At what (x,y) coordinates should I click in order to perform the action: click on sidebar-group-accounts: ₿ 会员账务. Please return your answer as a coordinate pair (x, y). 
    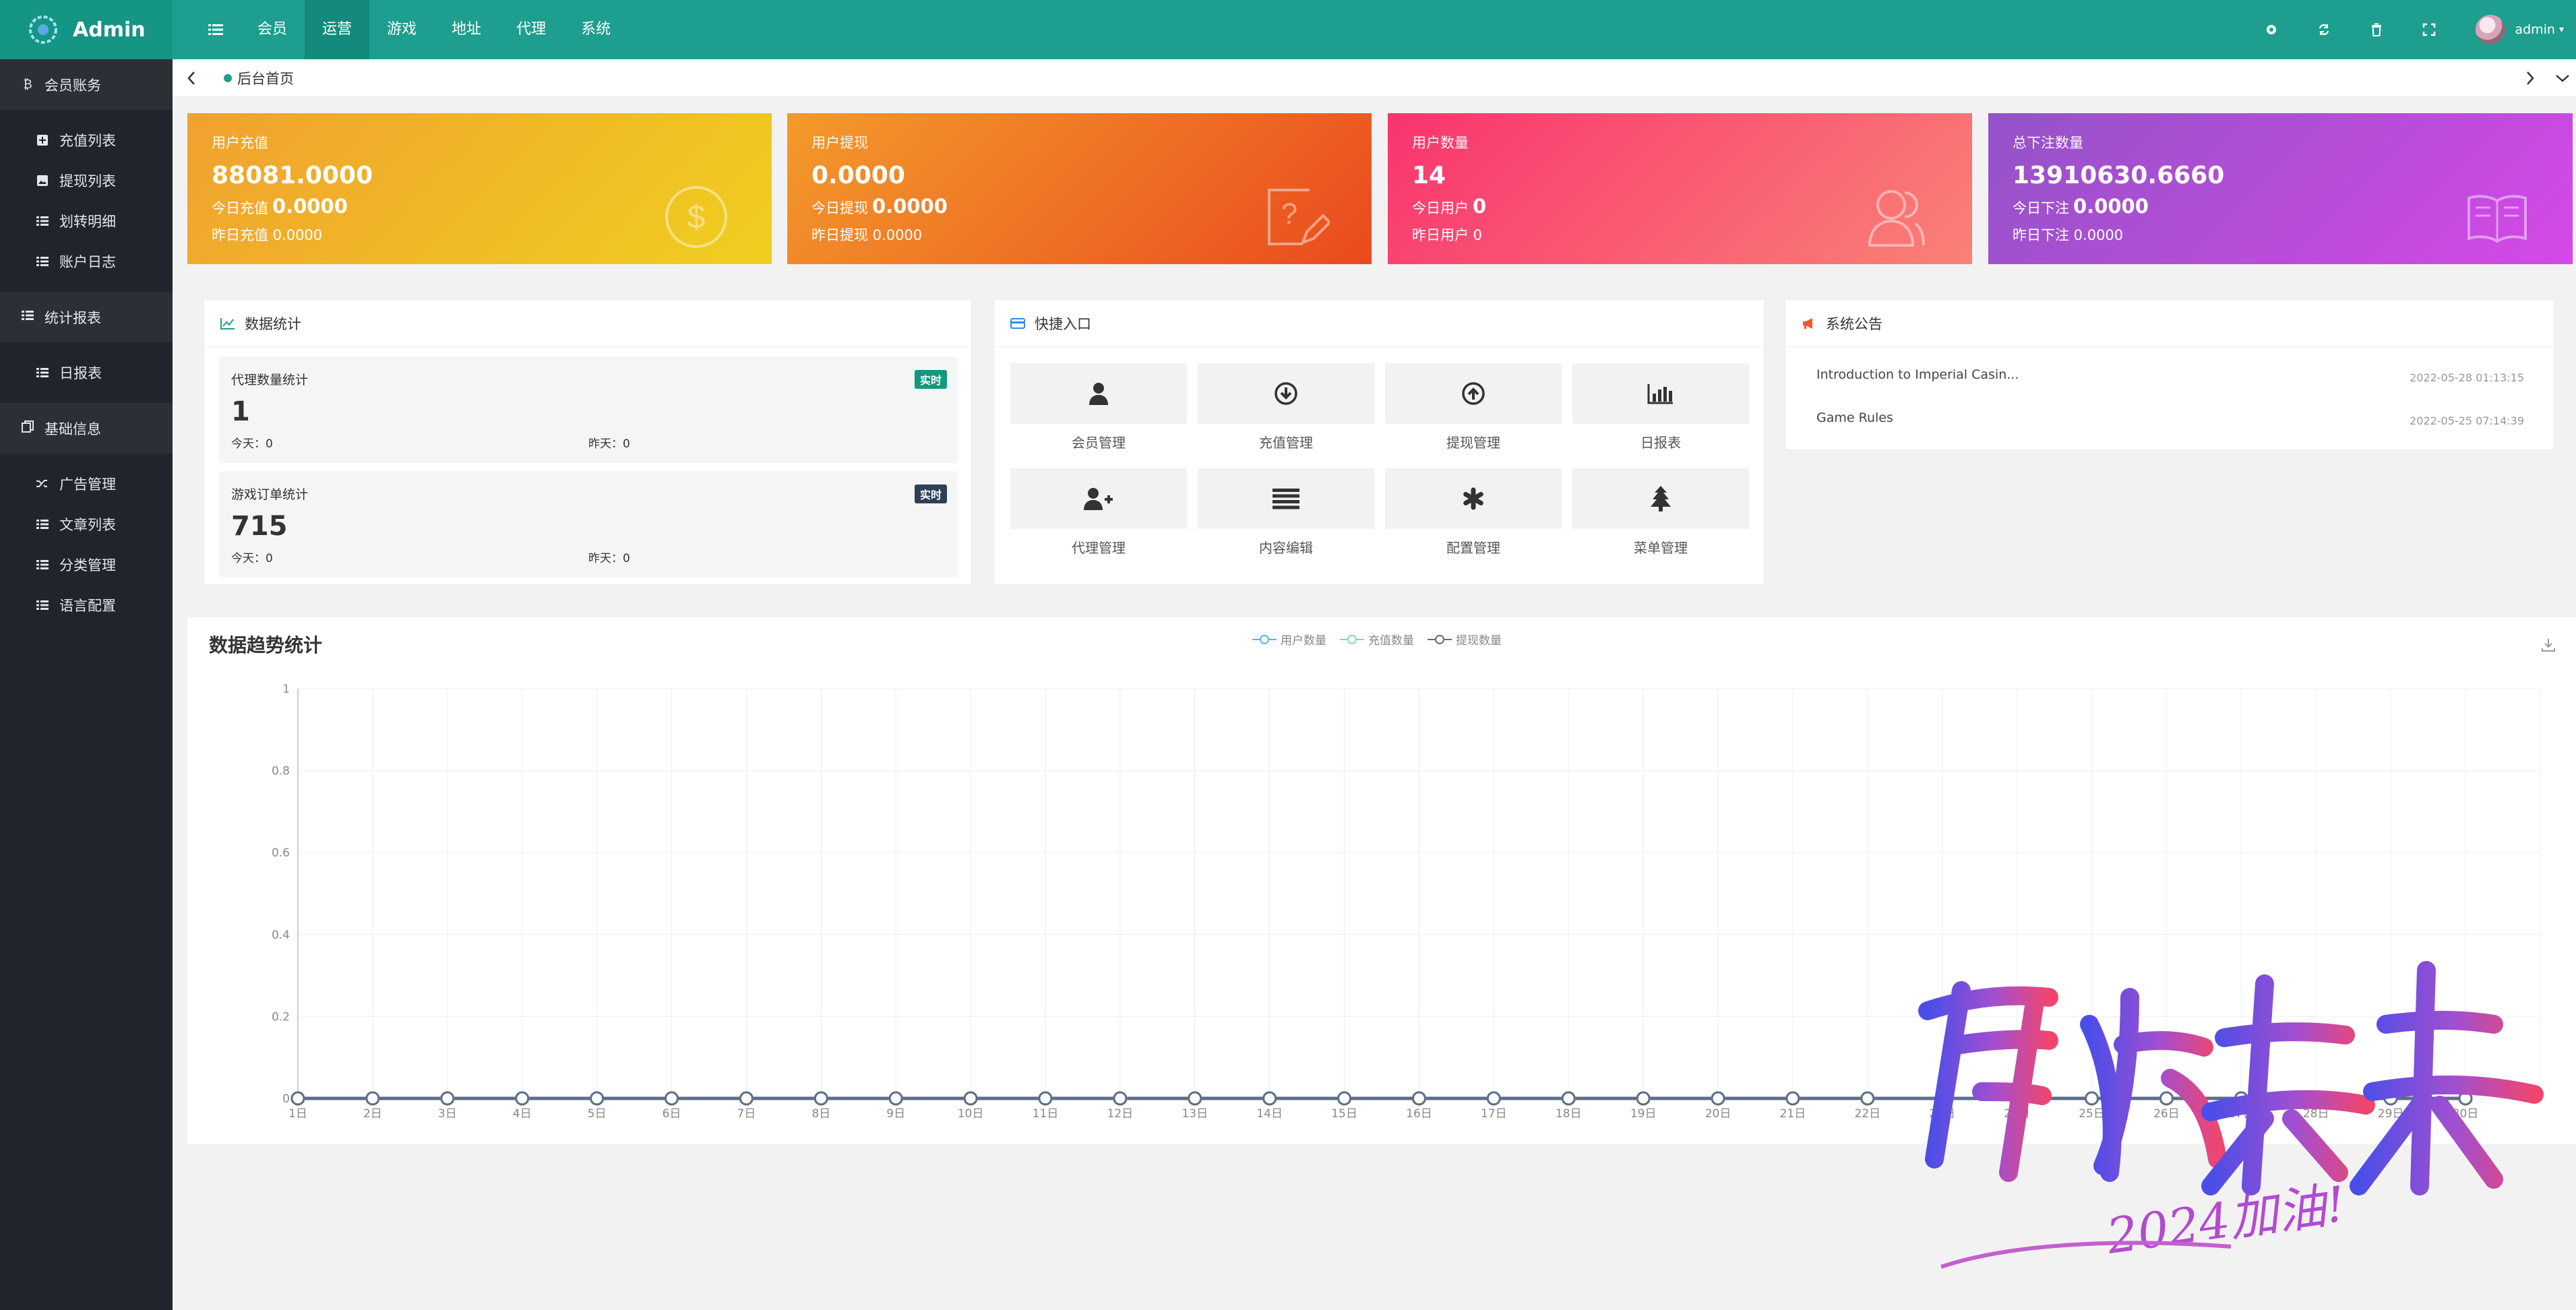
    Looking at the image, I should click on (86, 84).